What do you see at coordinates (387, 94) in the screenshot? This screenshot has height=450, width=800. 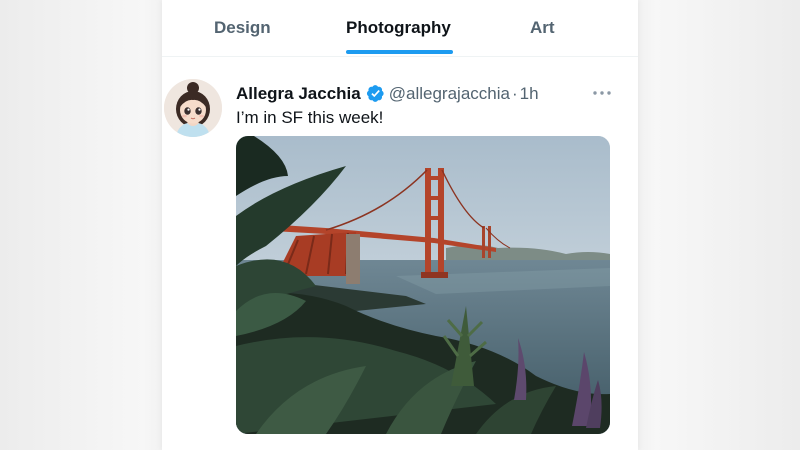 I see `tweet-header: Allegra Jacchia @allegrajacchia · 1h` at bounding box center [387, 94].